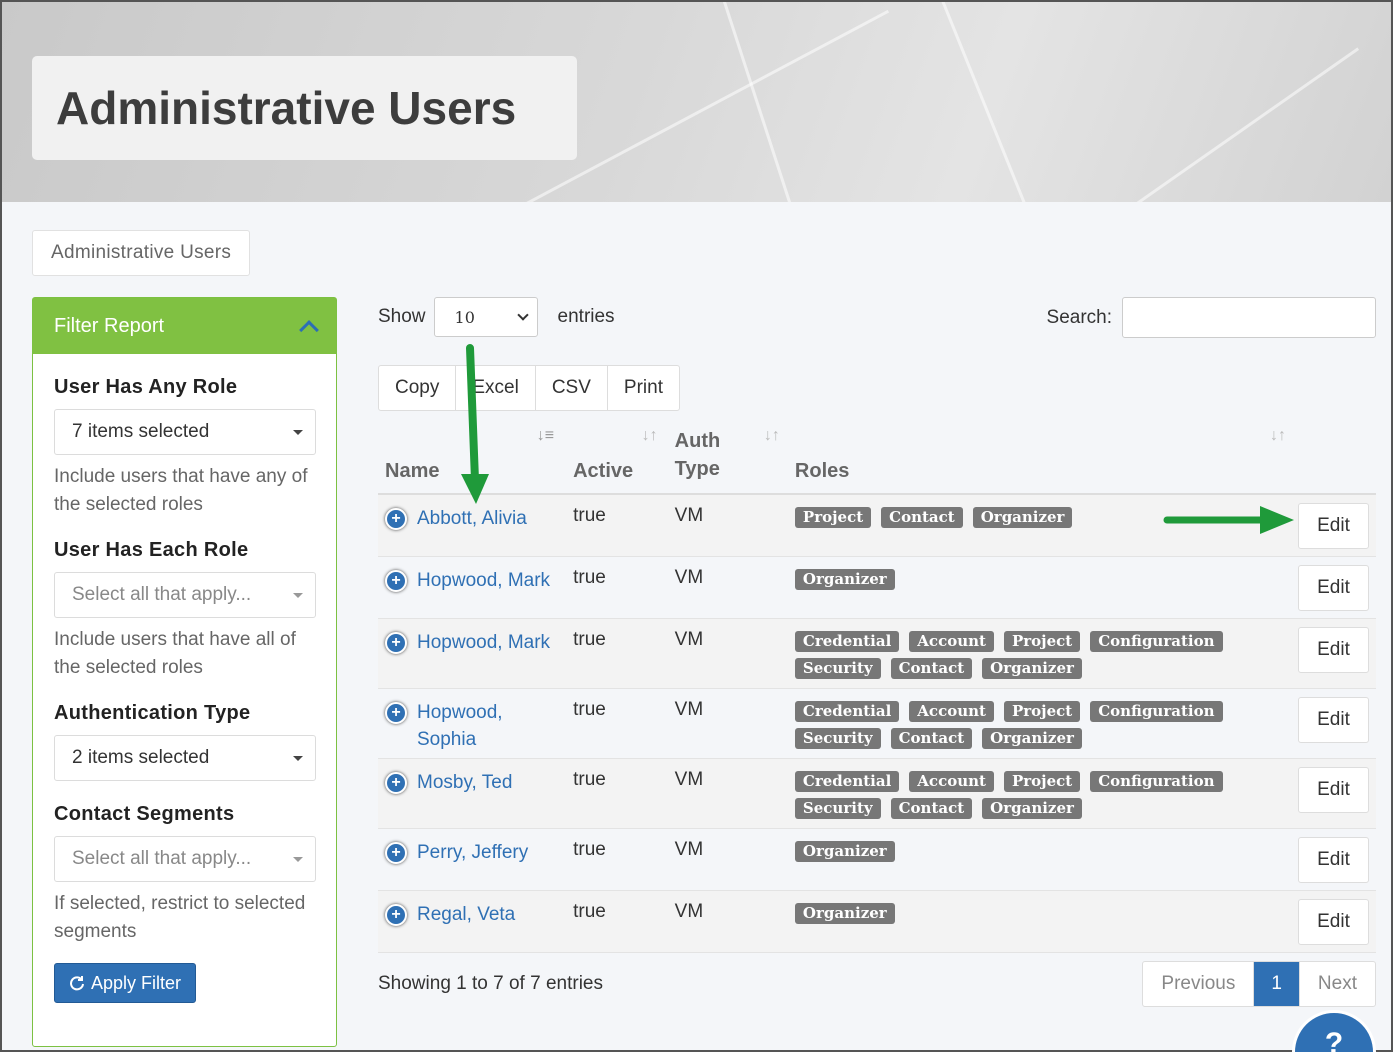  Describe the element at coordinates (649, 435) in the screenshot. I see `sort-icon: ↓↑` at that location.